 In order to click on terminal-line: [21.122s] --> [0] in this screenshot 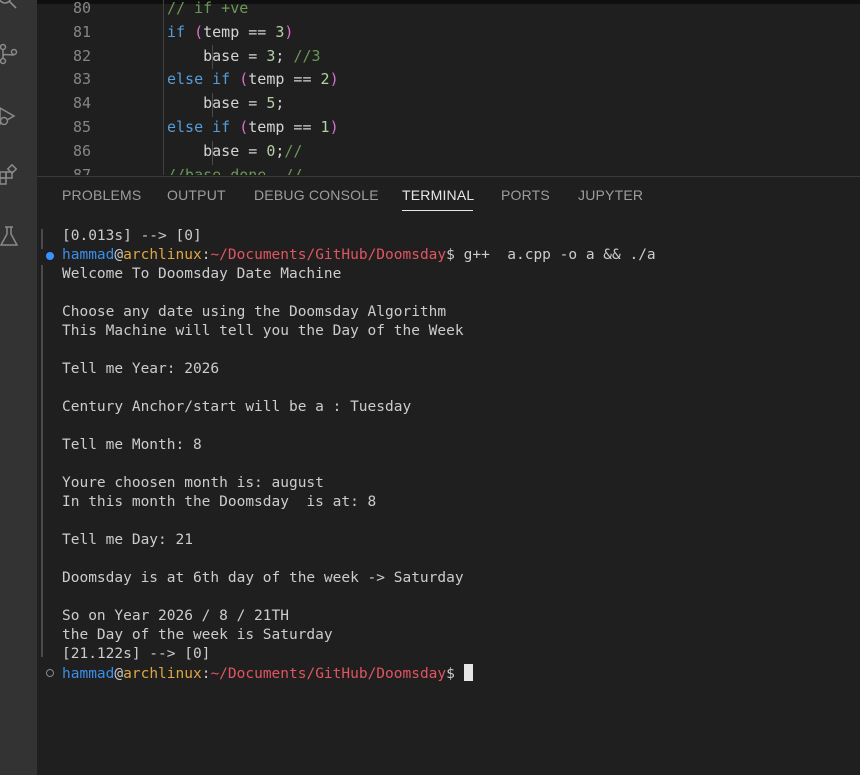, I will do `click(136, 654)`.